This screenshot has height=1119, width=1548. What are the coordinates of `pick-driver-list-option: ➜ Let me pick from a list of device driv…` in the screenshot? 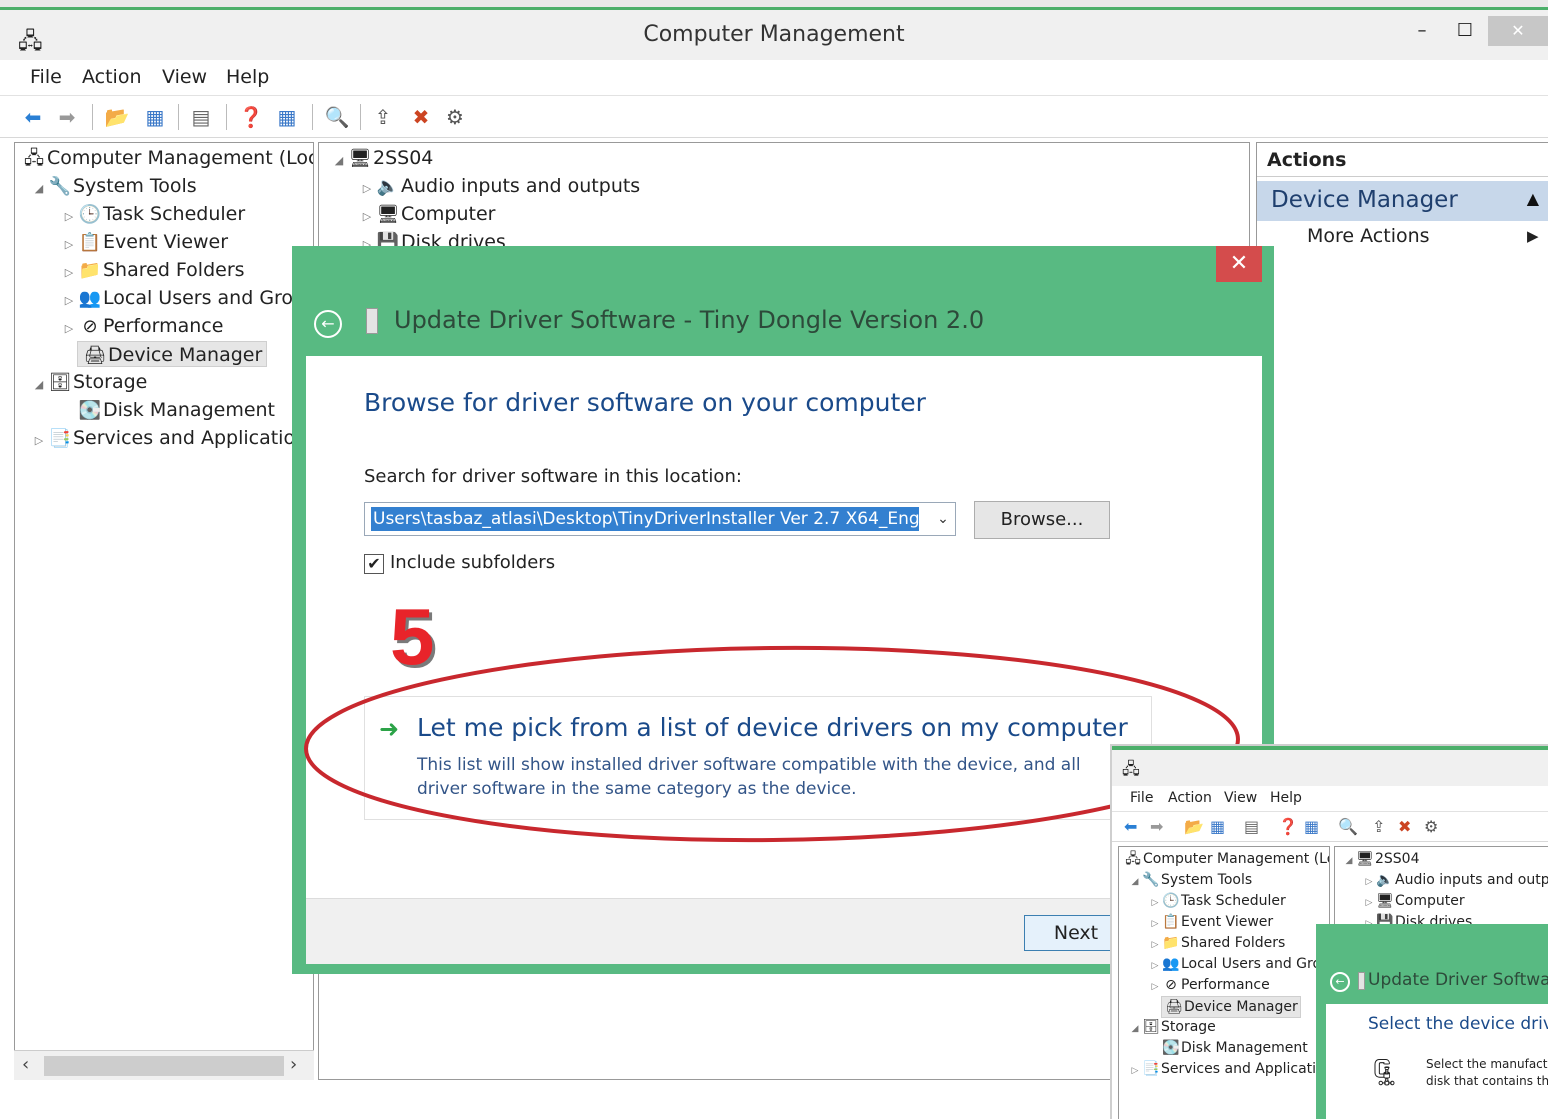 It's located at (758, 758).